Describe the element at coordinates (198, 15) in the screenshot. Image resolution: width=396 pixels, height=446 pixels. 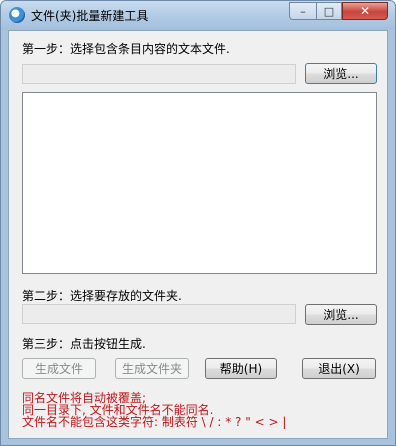
I see `title-bar: 文件(夹)批量新建工具 – □ ✕` at that location.